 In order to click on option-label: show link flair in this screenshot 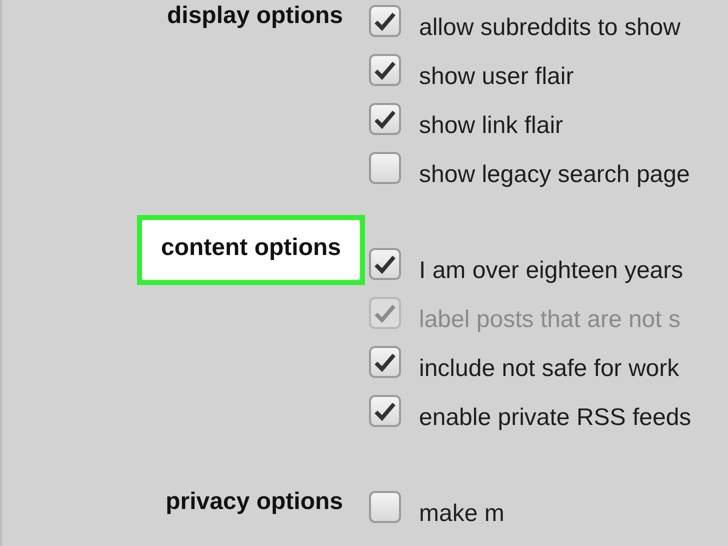, I will do `click(491, 126)`.